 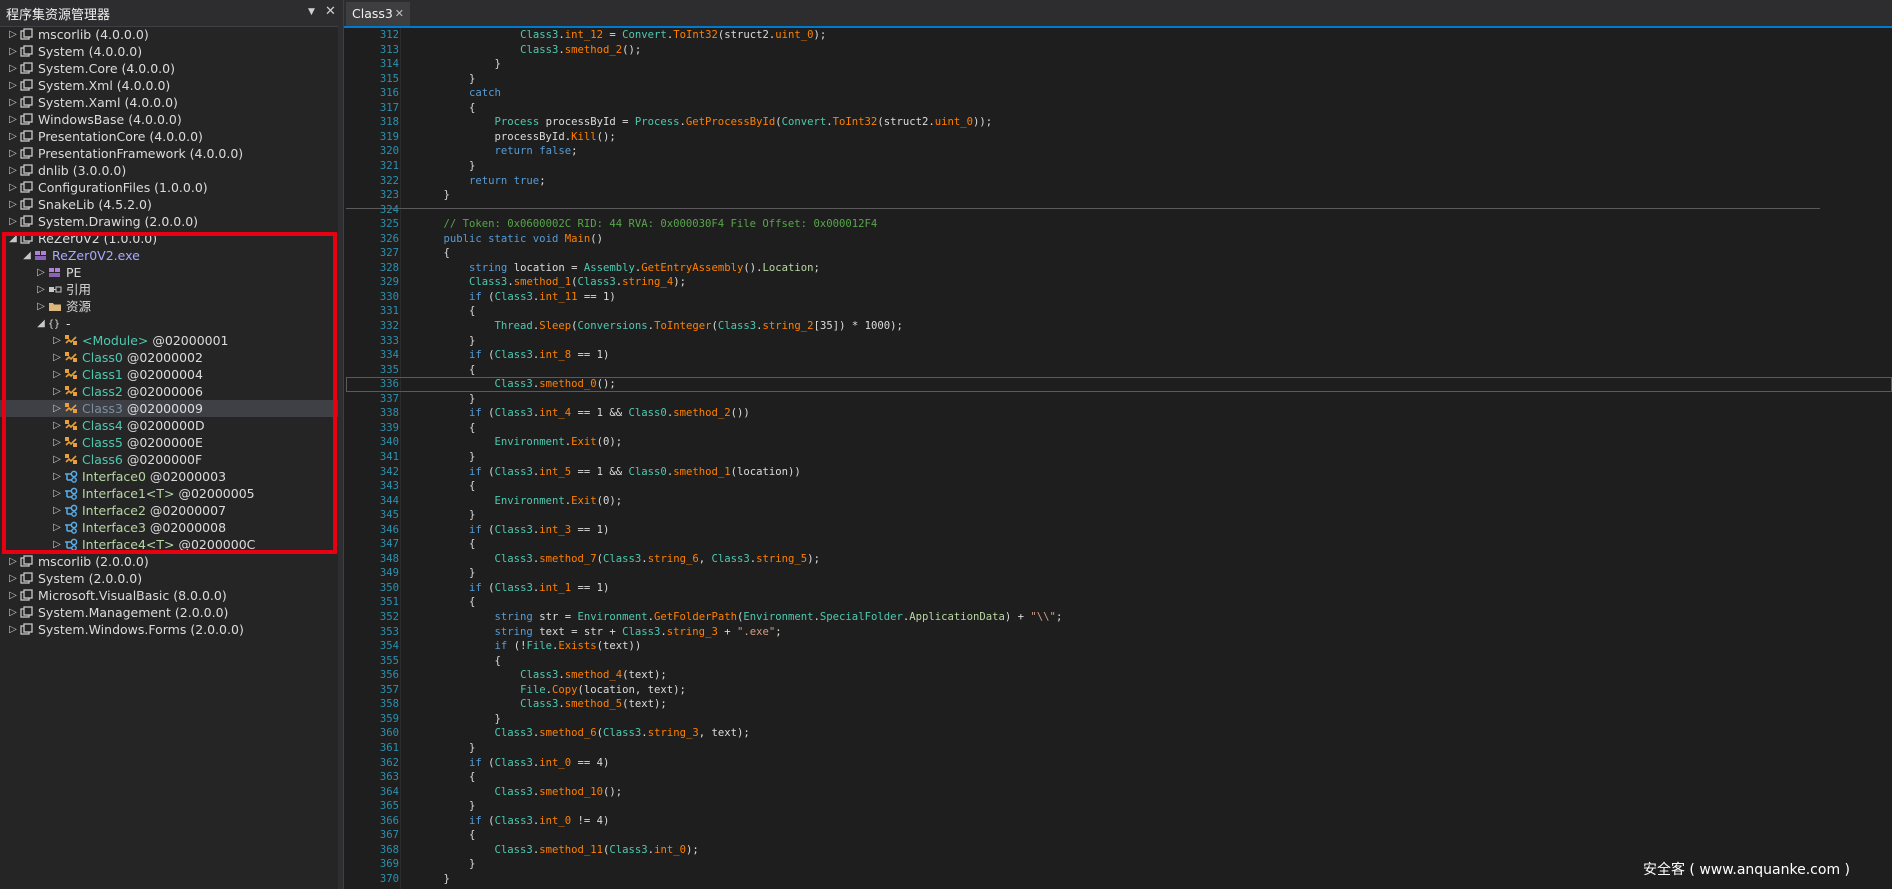 What do you see at coordinates (171, 595) in the screenshot?
I see `tree-item: ▷ Microsoft.VisualBasic (8.0.0.0)` at bounding box center [171, 595].